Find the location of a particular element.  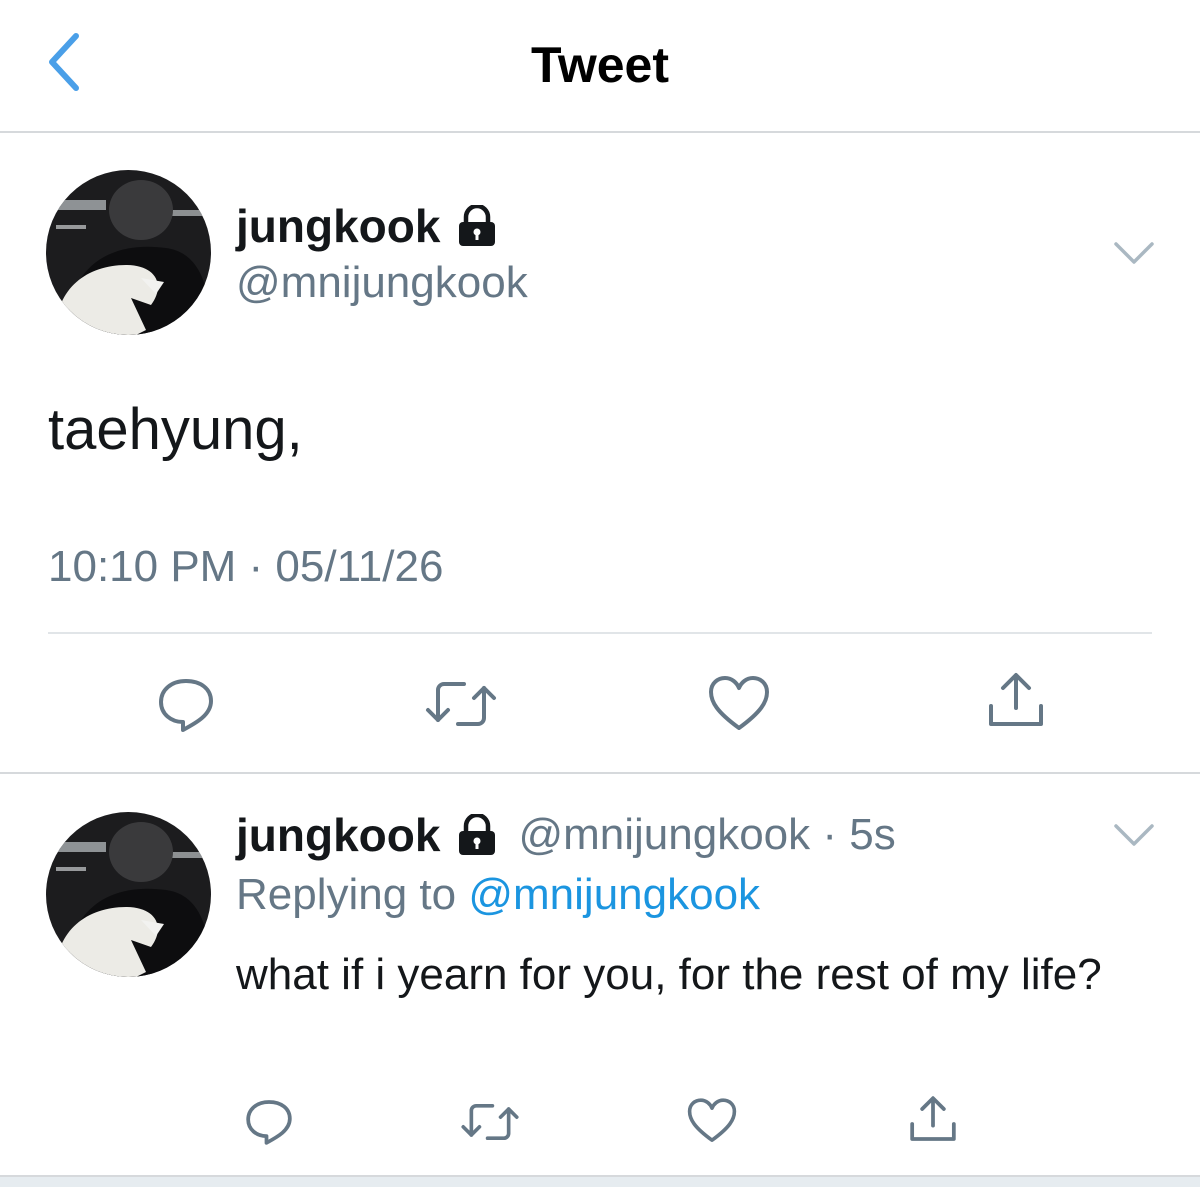

replying-to-mention: @mnijungkook is located at coordinates (614, 894).